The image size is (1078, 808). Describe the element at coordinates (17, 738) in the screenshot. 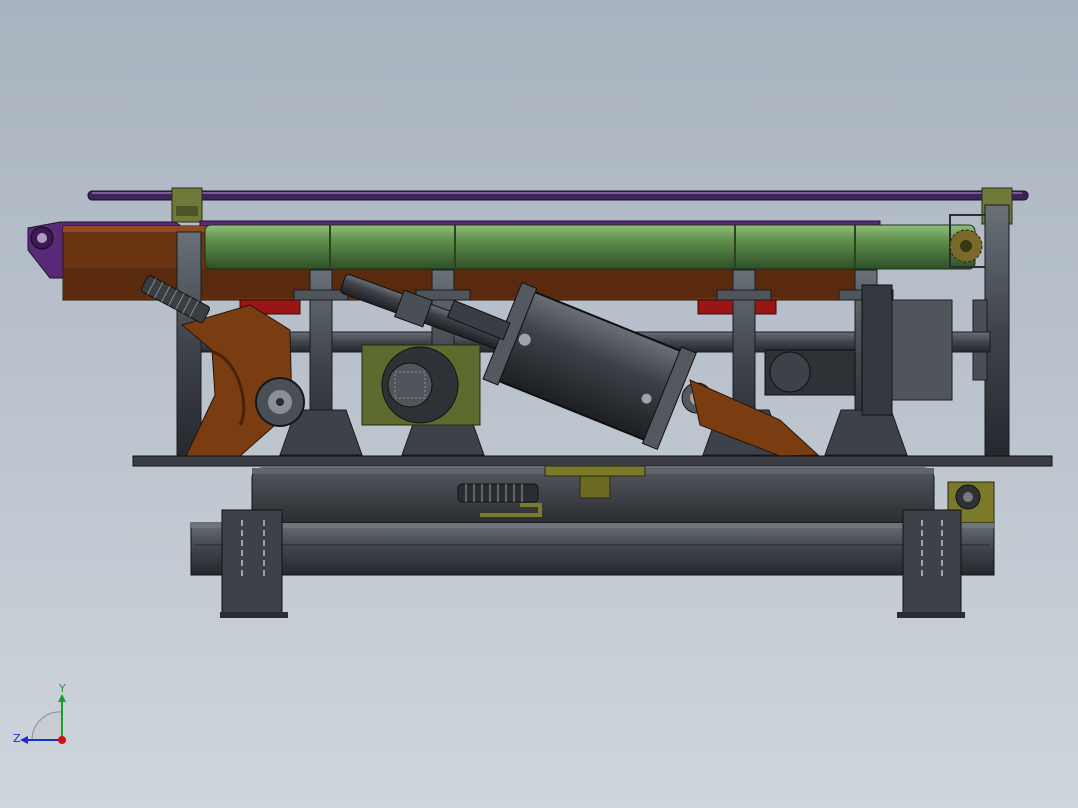

I see `z-axis-label: Z` at that location.